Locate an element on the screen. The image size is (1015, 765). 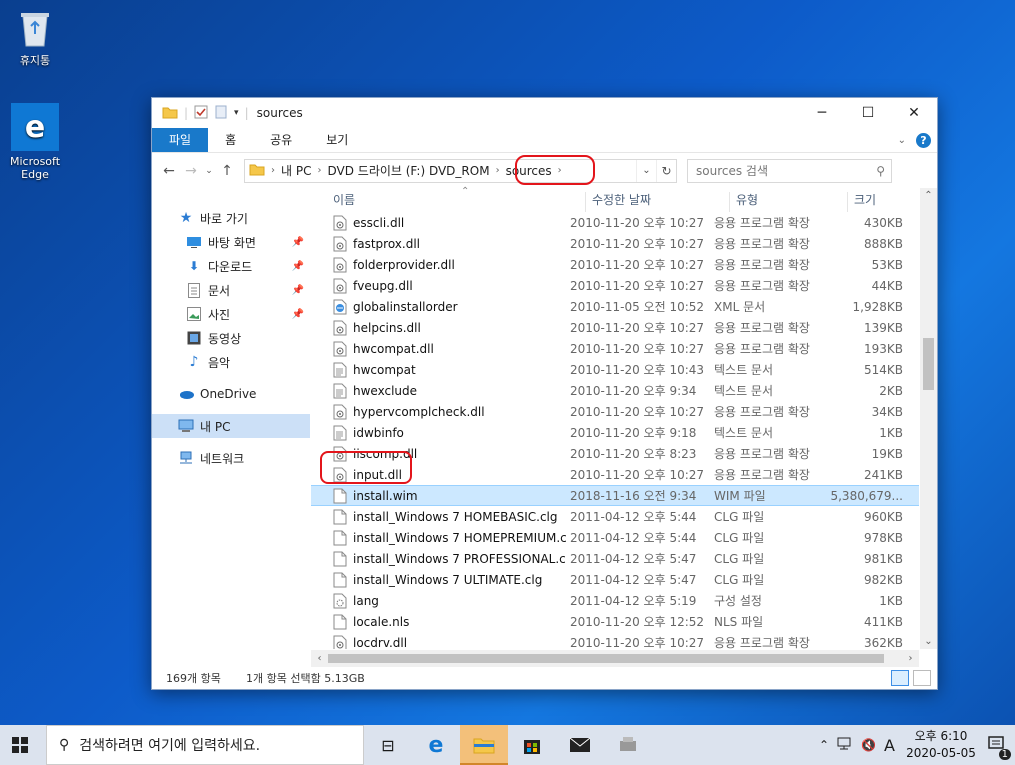
details-view-icon is located at coordinates (900, 678).